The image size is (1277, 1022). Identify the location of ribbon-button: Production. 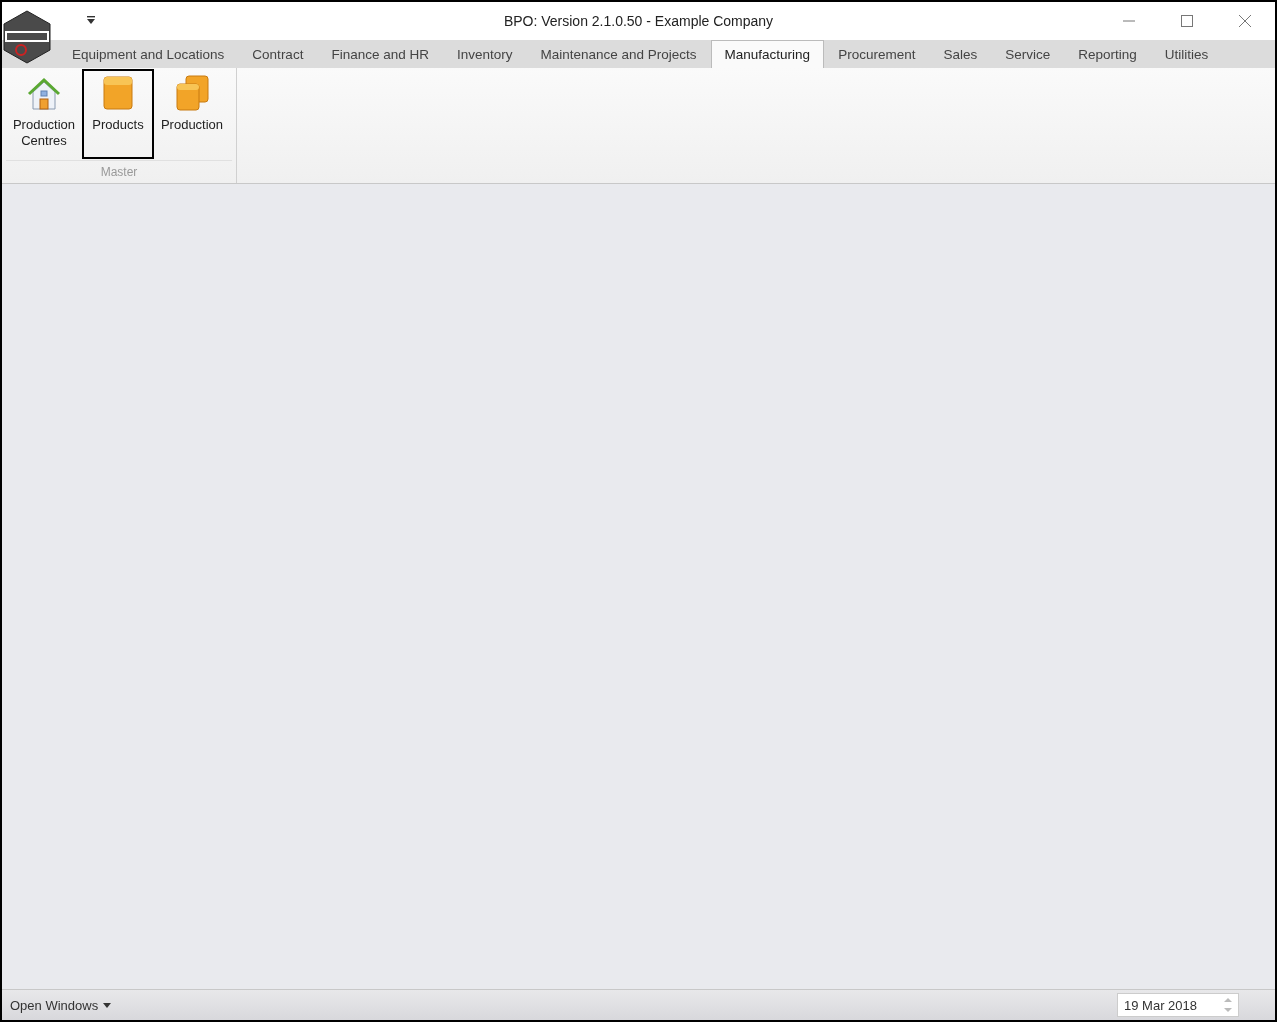
(192, 114).